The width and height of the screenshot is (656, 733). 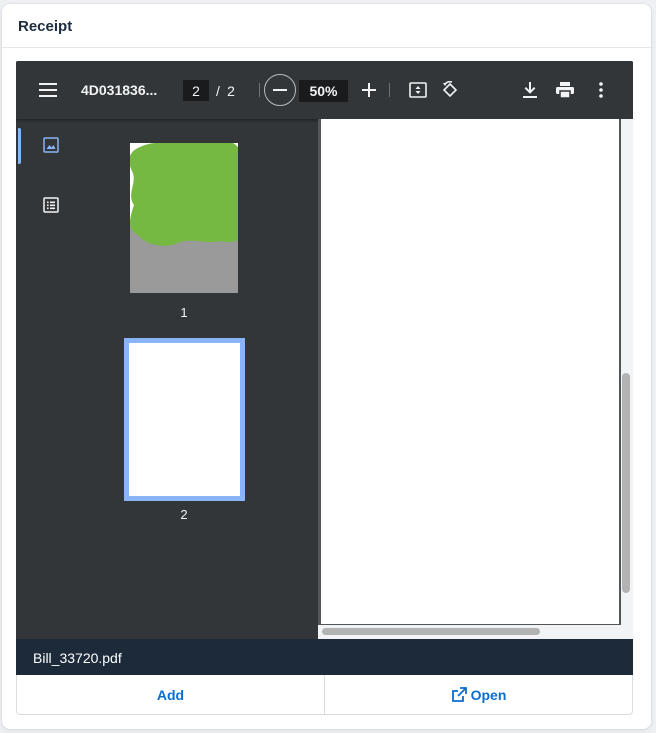 What do you see at coordinates (184, 514) in the screenshot?
I see `thumbnail-label-2: 2` at bounding box center [184, 514].